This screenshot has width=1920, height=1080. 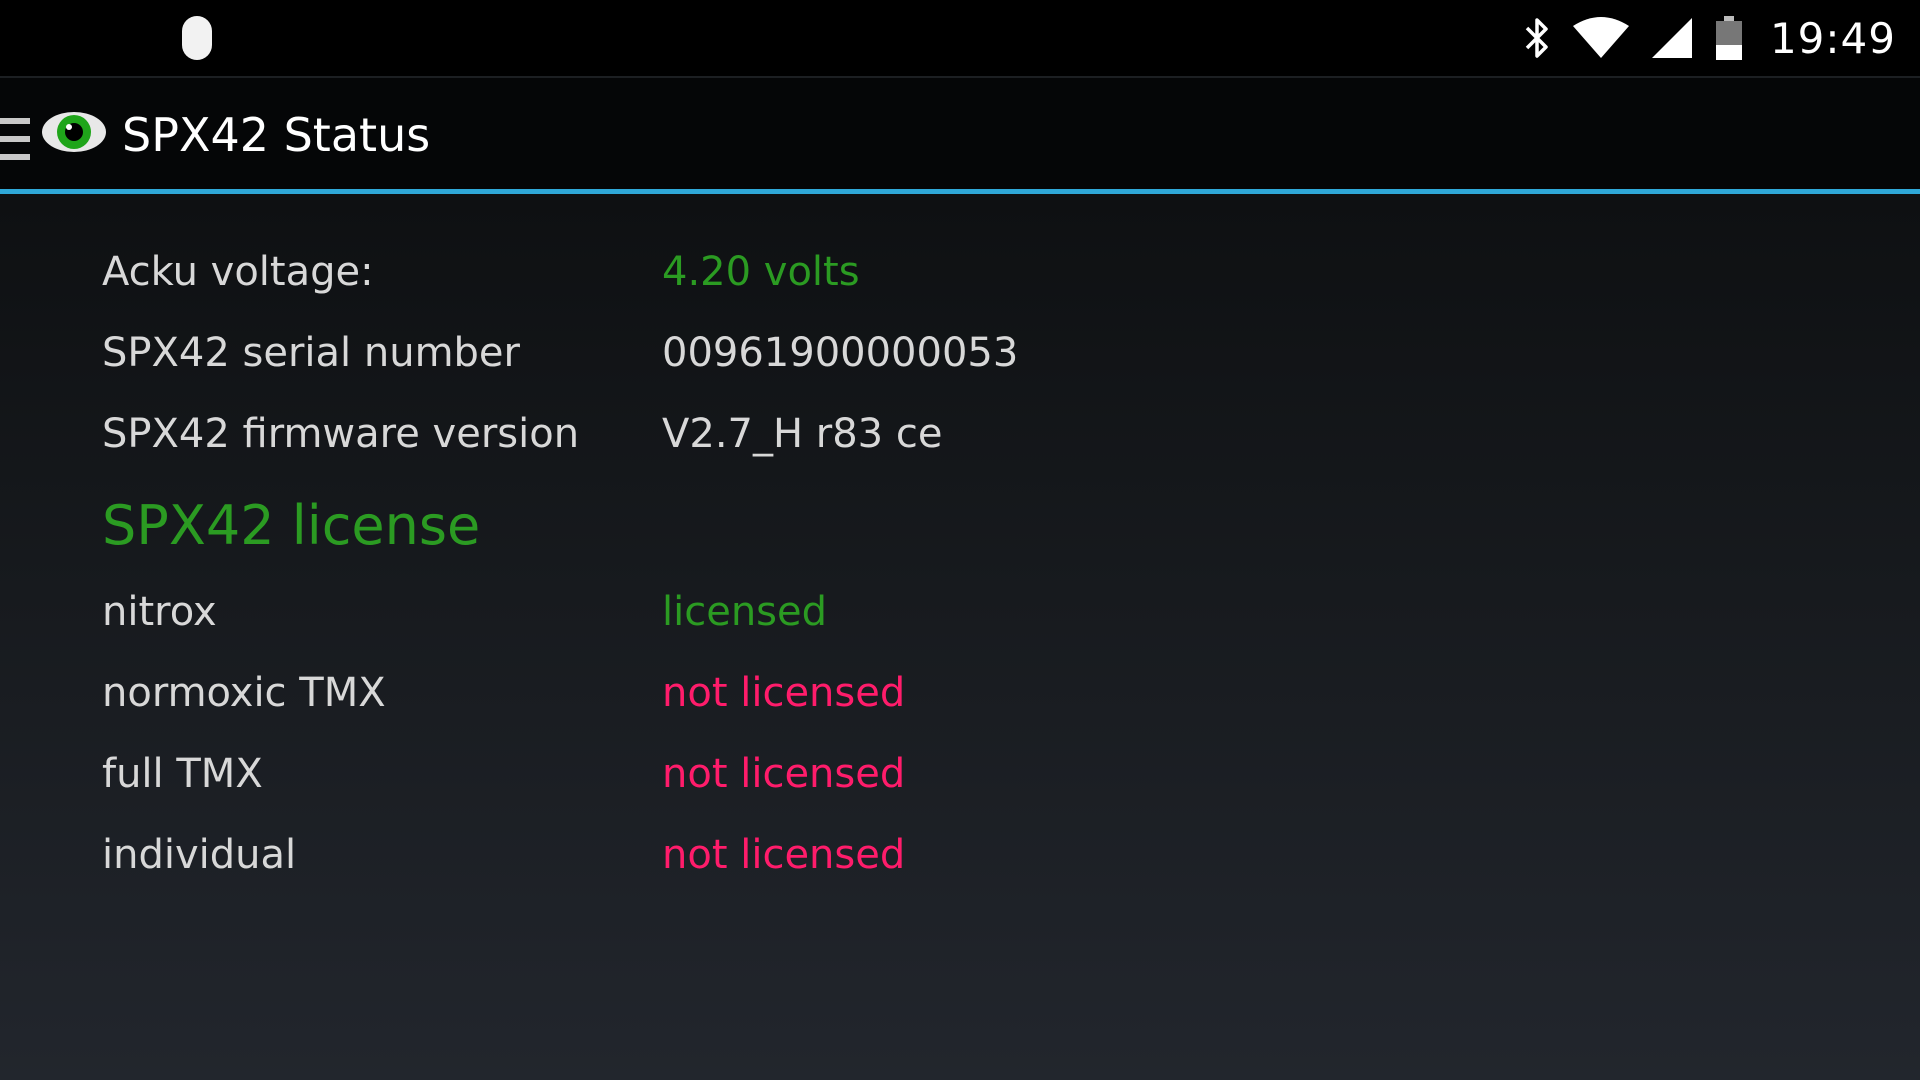 What do you see at coordinates (960, 133) in the screenshot?
I see `action-bar: SPX42 Status` at bounding box center [960, 133].